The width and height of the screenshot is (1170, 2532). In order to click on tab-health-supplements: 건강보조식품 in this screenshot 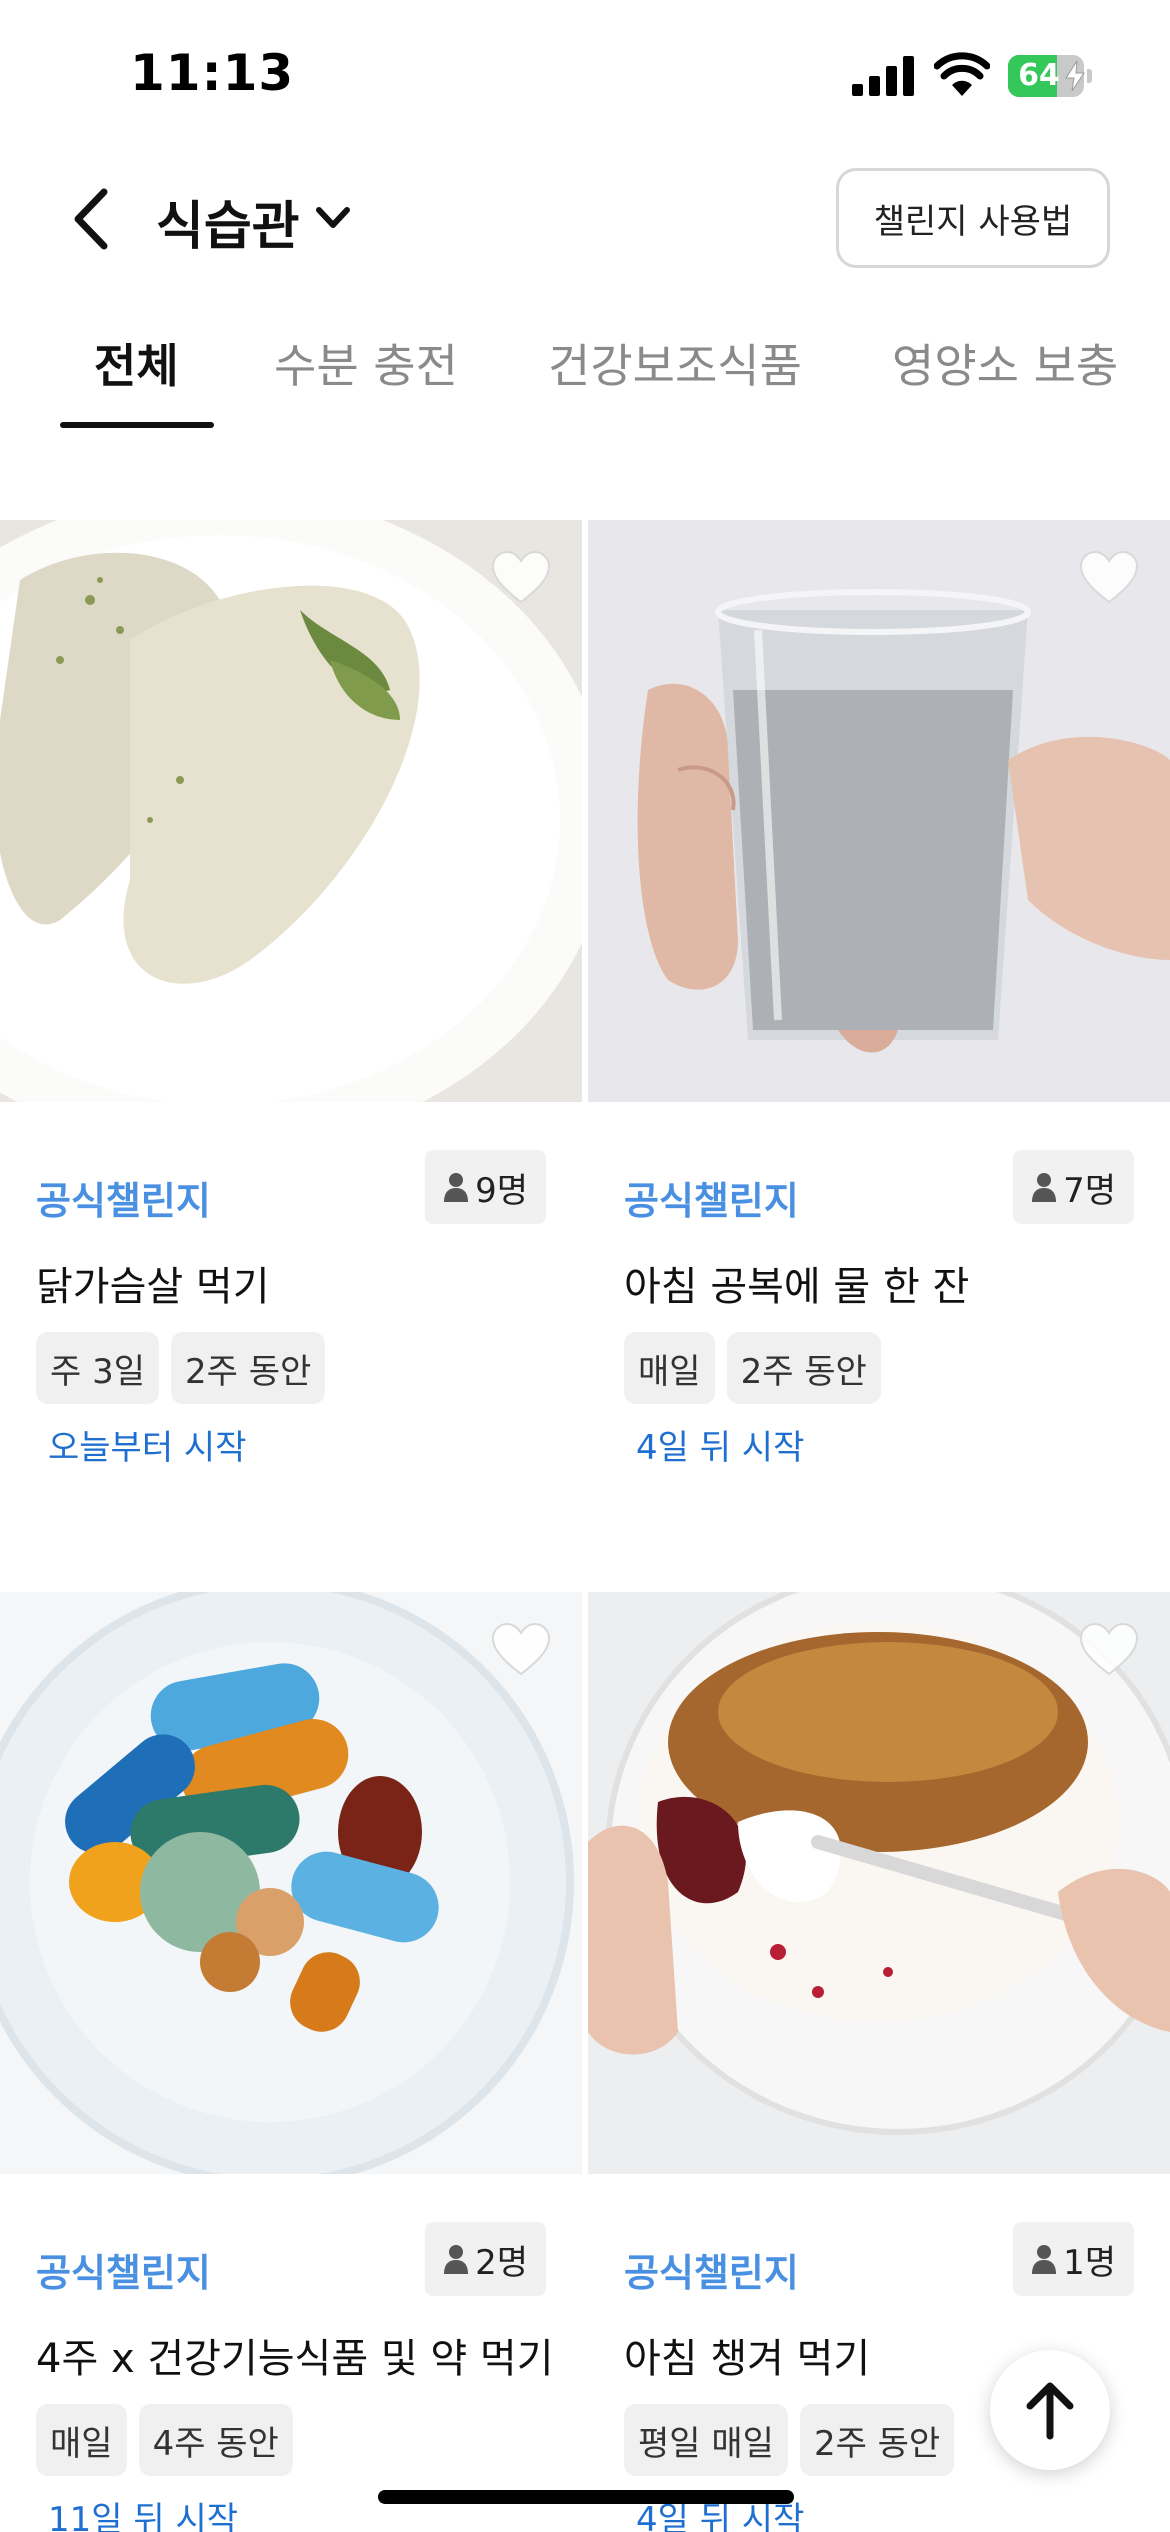, I will do `click(675, 363)`.